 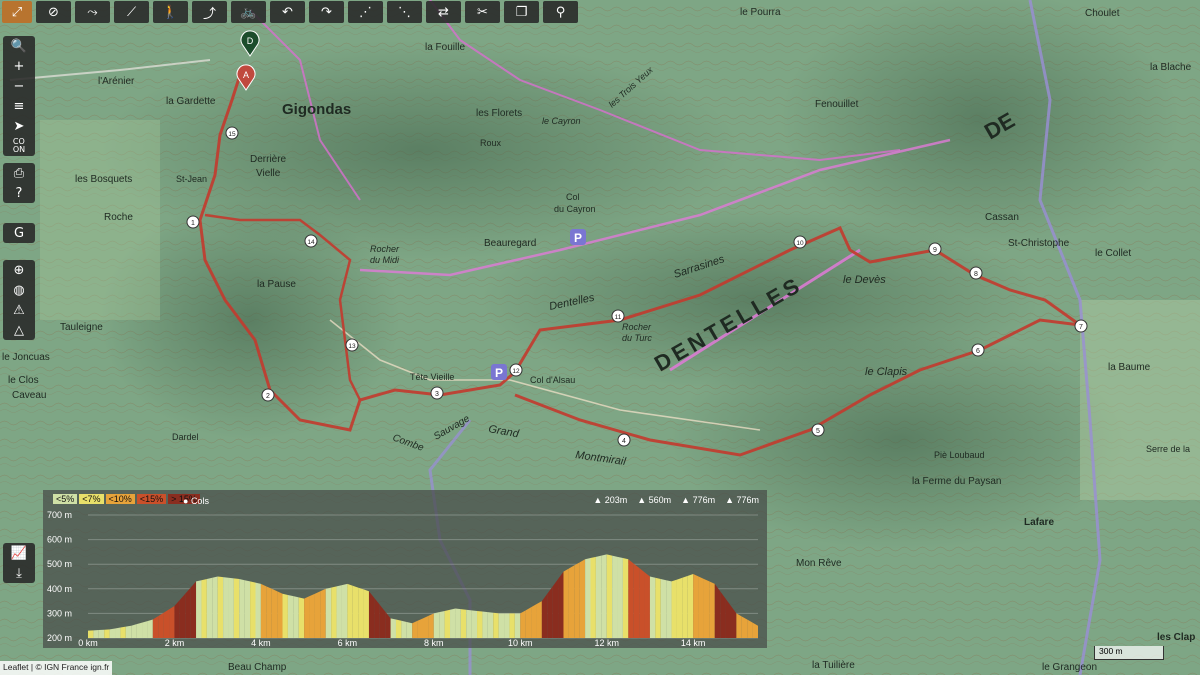 I want to click on group1-control-1: +, so click(x=19, y=66).